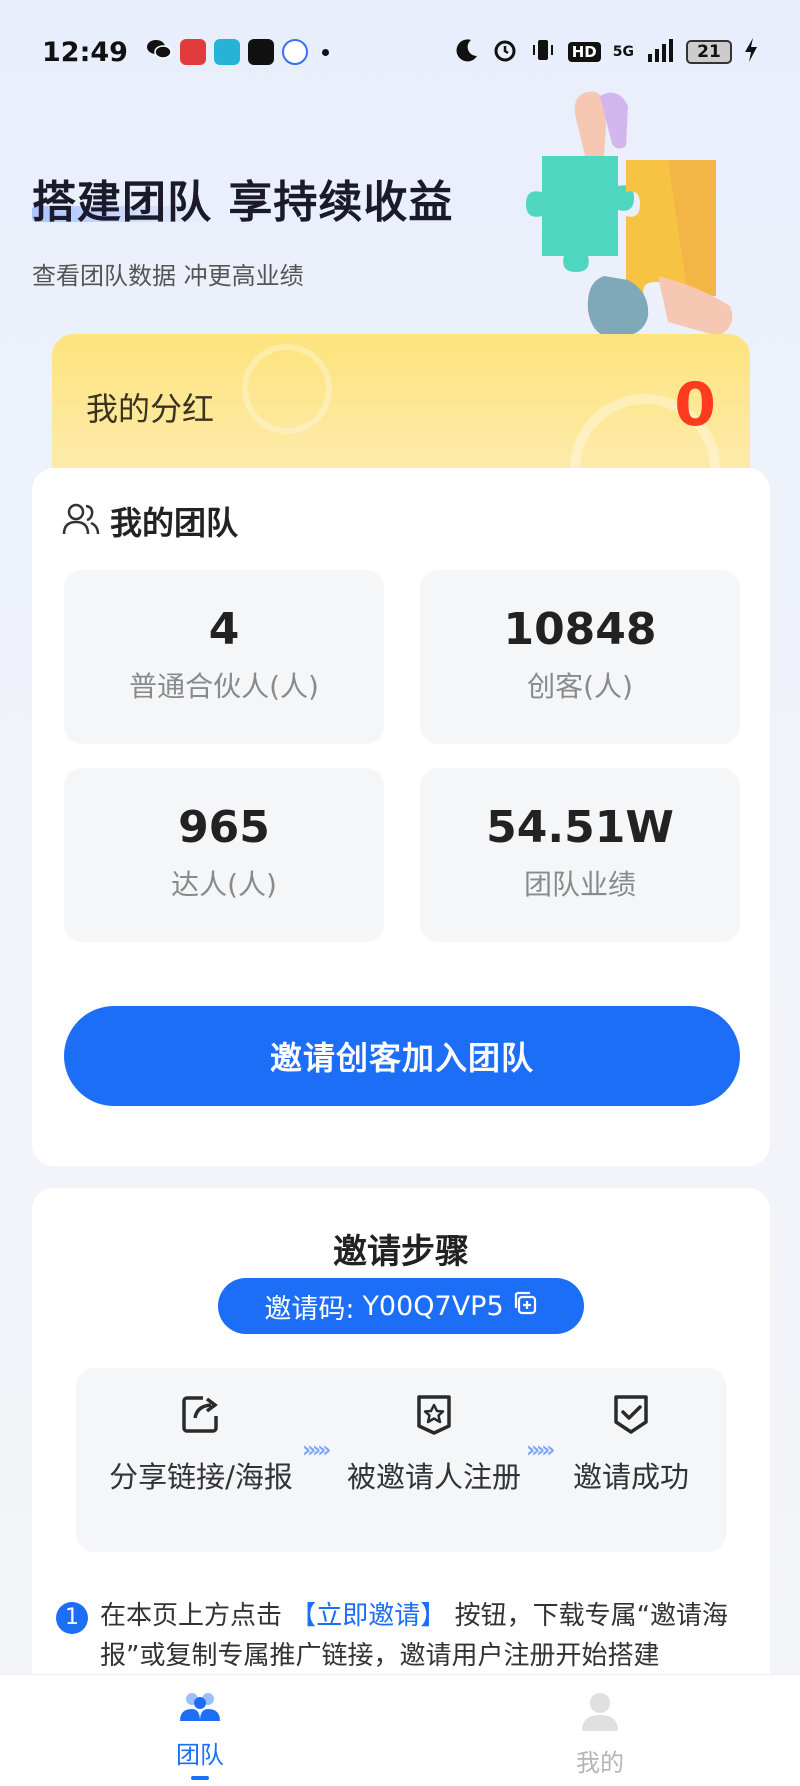  Describe the element at coordinates (201, 1416) in the screenshot. I see `share-icon` at that location.